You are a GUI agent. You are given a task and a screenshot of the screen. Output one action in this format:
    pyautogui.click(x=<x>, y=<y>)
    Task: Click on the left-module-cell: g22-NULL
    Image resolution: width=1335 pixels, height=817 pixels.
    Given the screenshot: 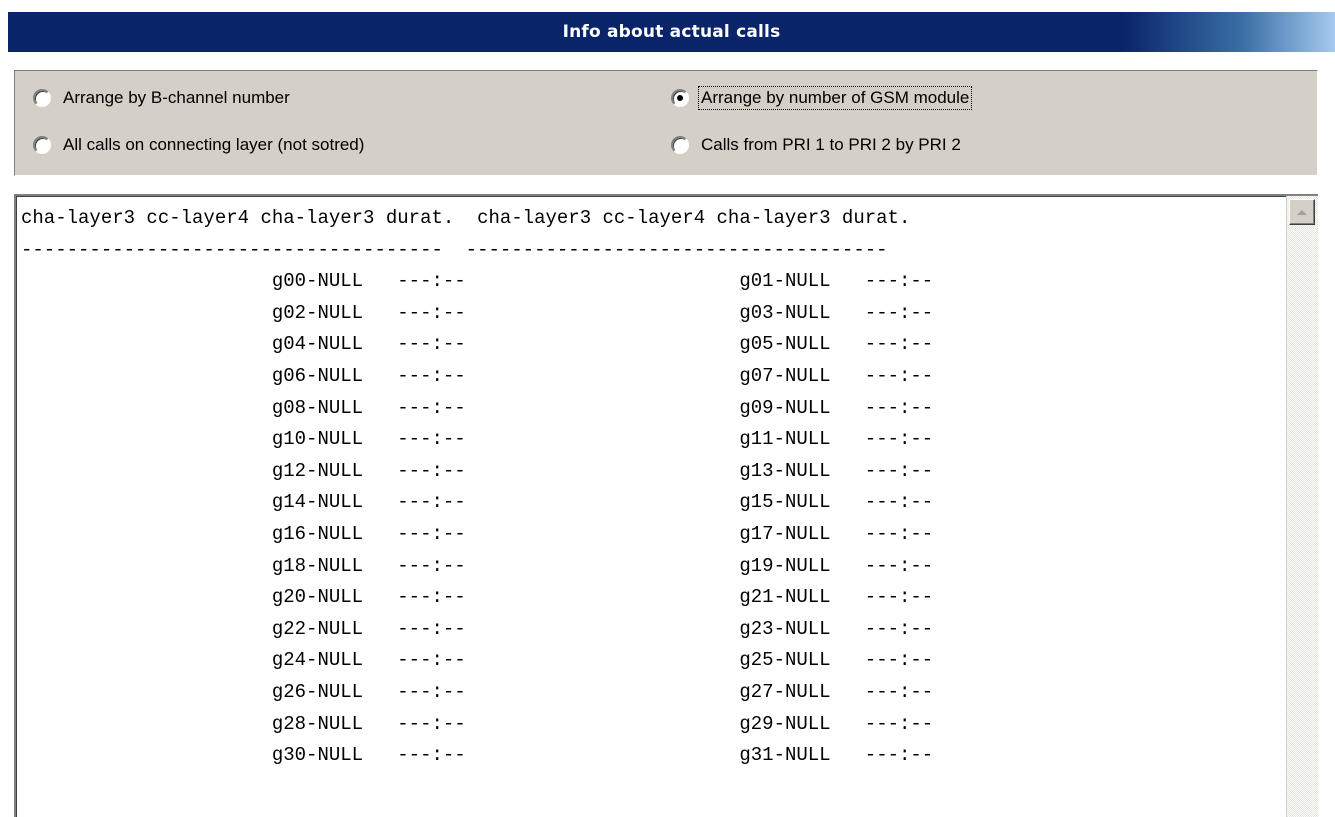 What is the action you would take?
    pyautogui.click(x=317, y=628)
    